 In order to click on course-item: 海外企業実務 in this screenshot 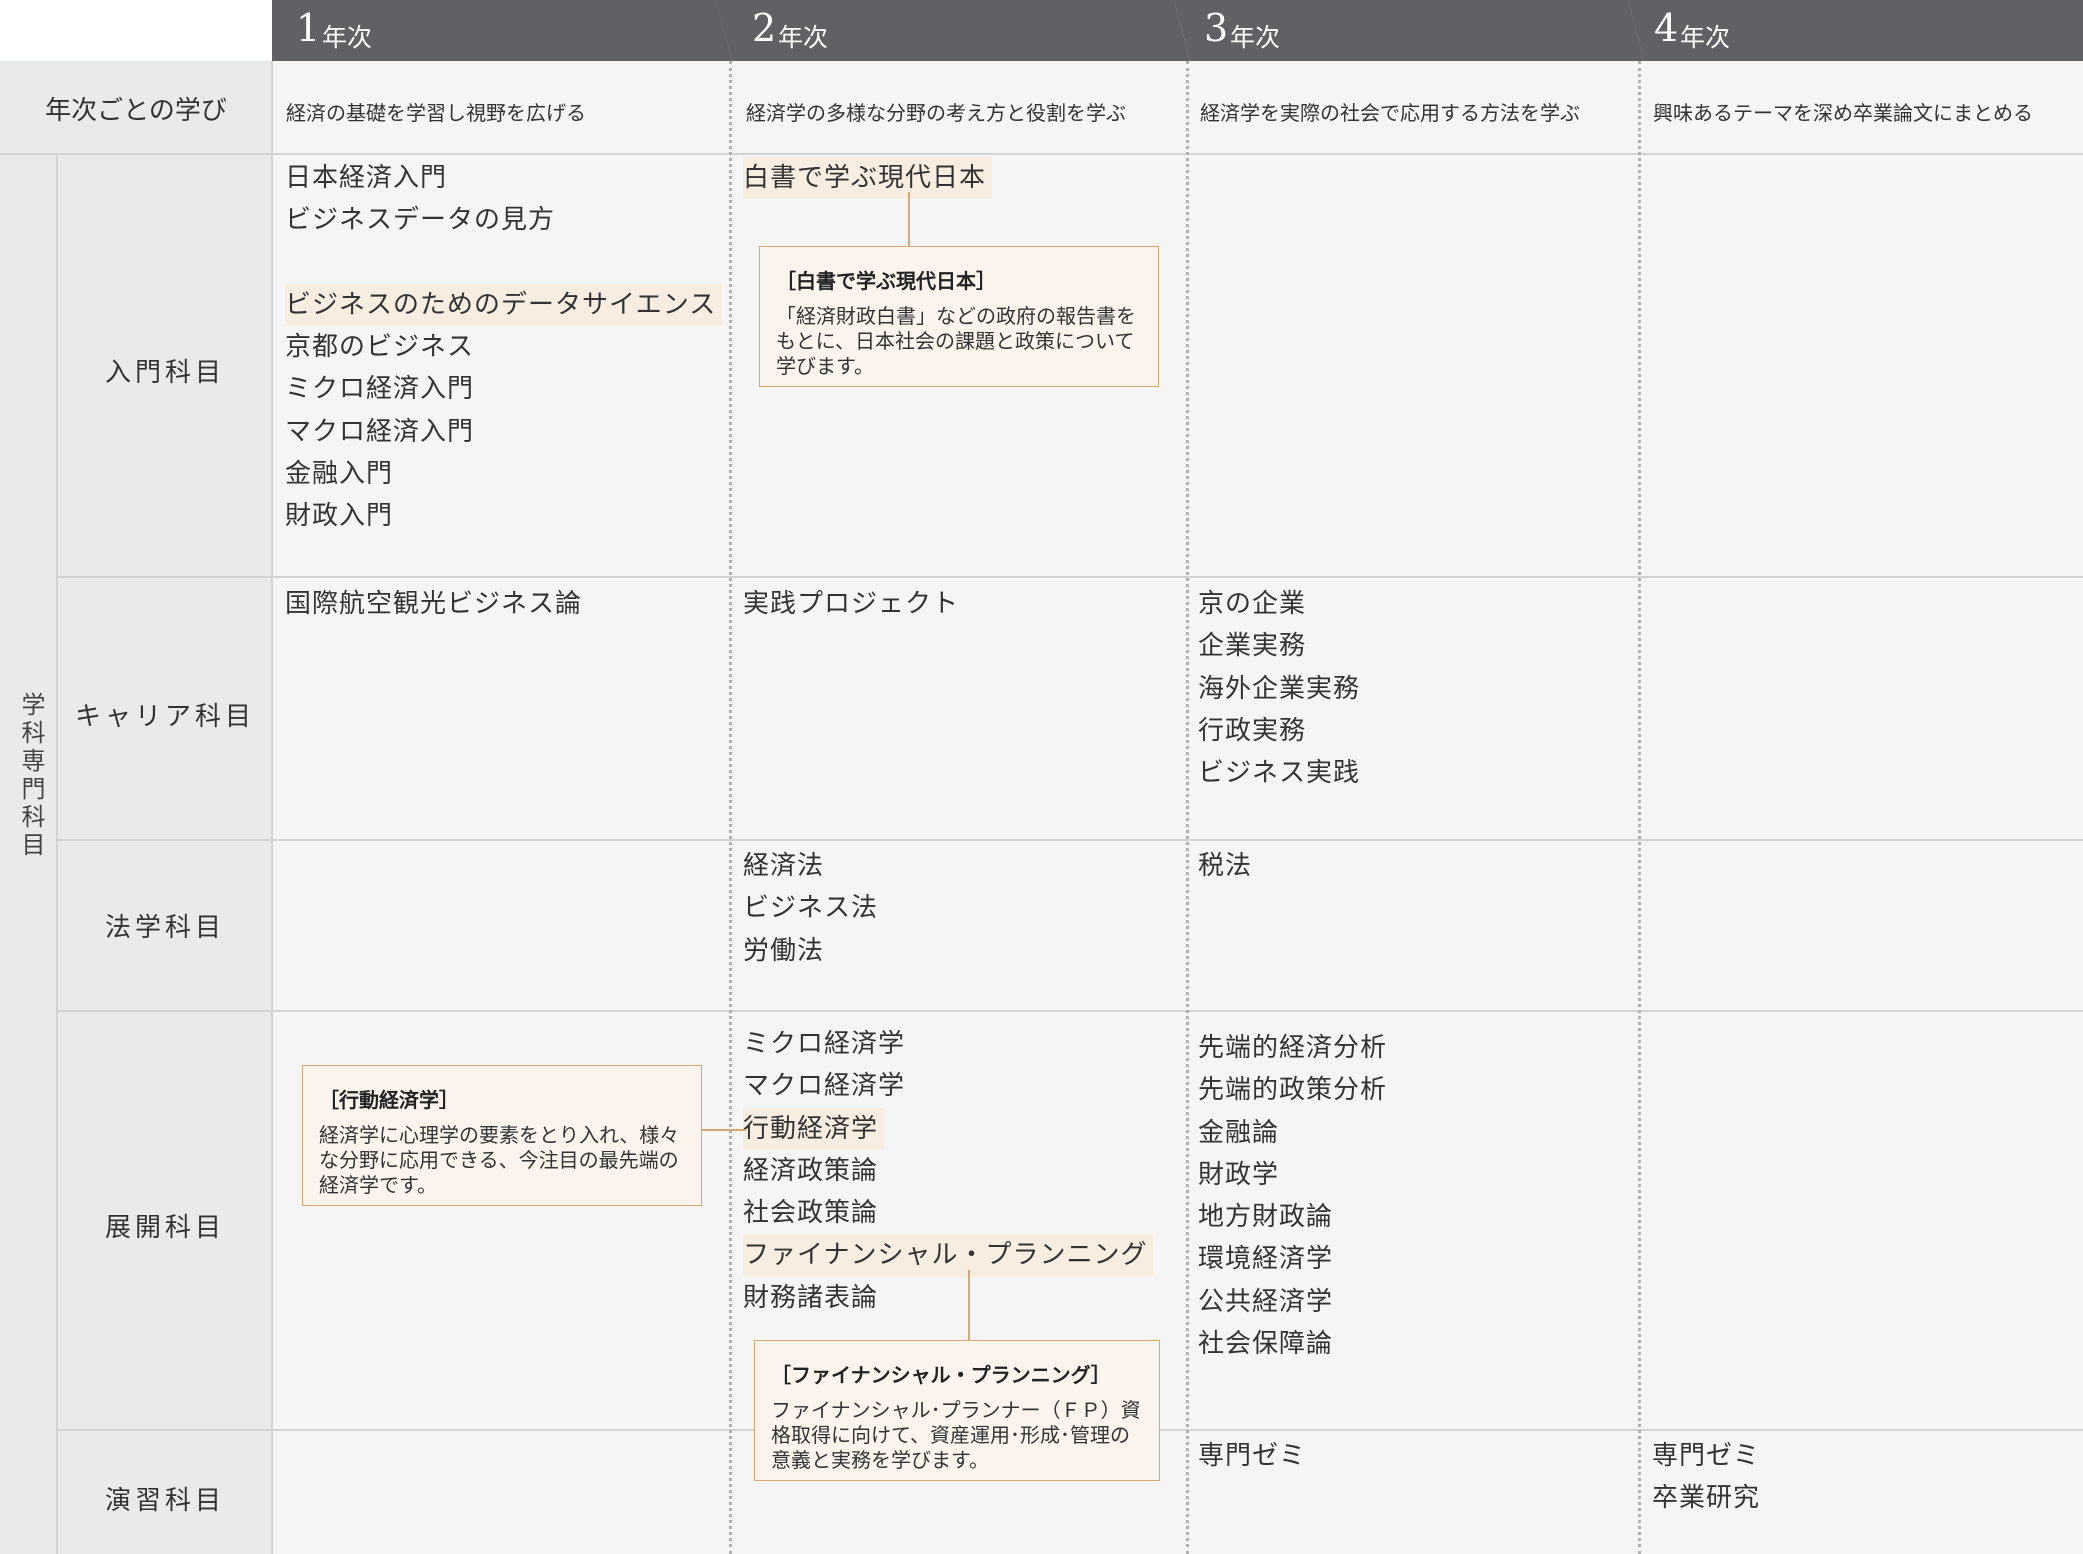, I will do `click(1279, 688)`.